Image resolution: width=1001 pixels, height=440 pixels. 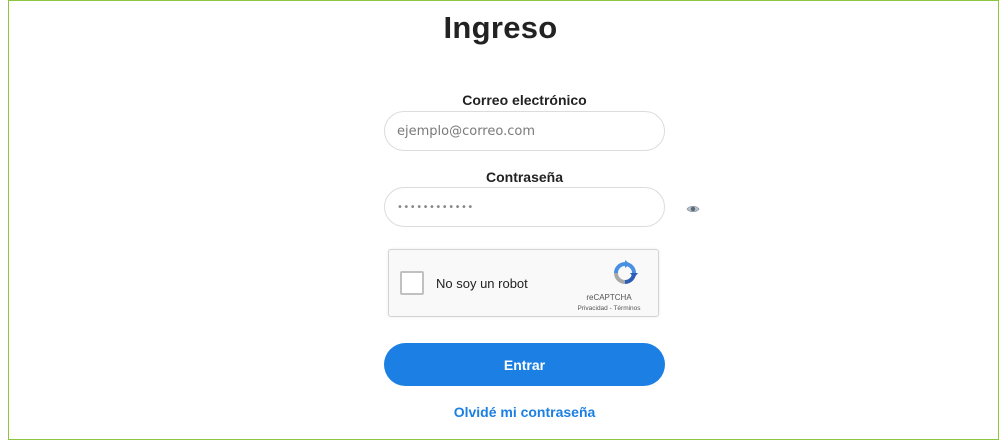 What do you see at coordinates (626, 272) in the screenshot?
I see `recaptcha-logo-icon` at bounding box center [626, 272].